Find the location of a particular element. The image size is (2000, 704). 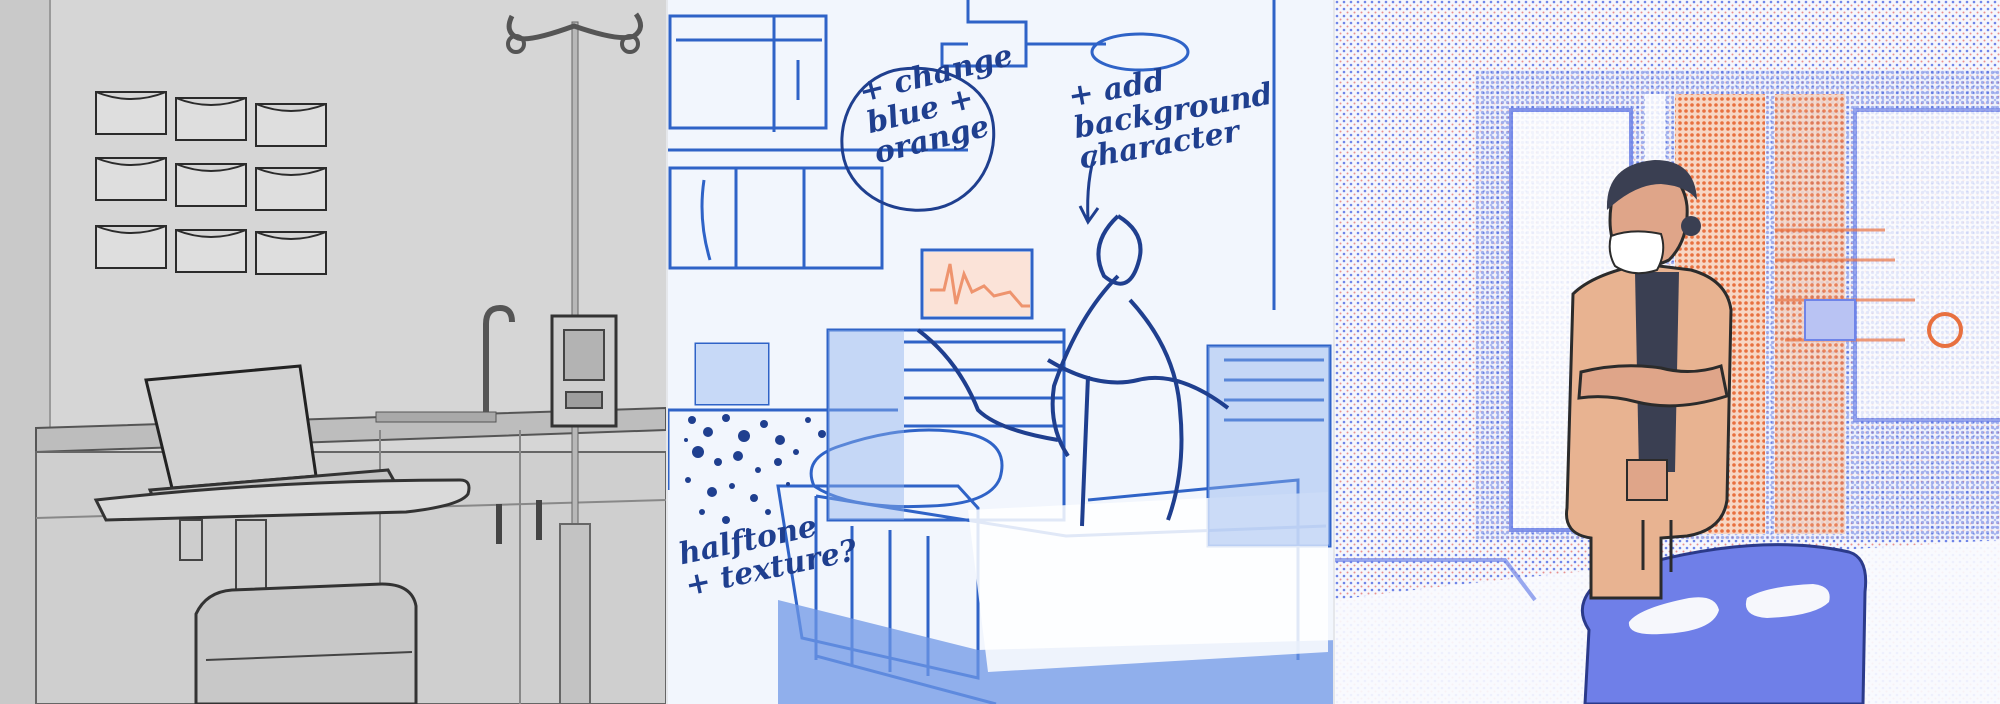

bedside-cabinet is located at coordinates (306, 643).